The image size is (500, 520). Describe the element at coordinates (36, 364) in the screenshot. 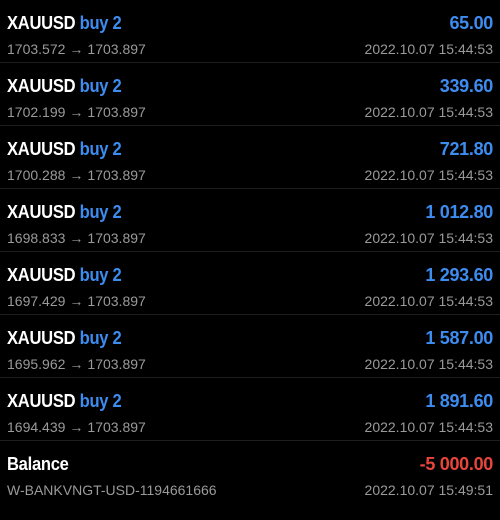

I see `open-price: 1695.962` at that location.